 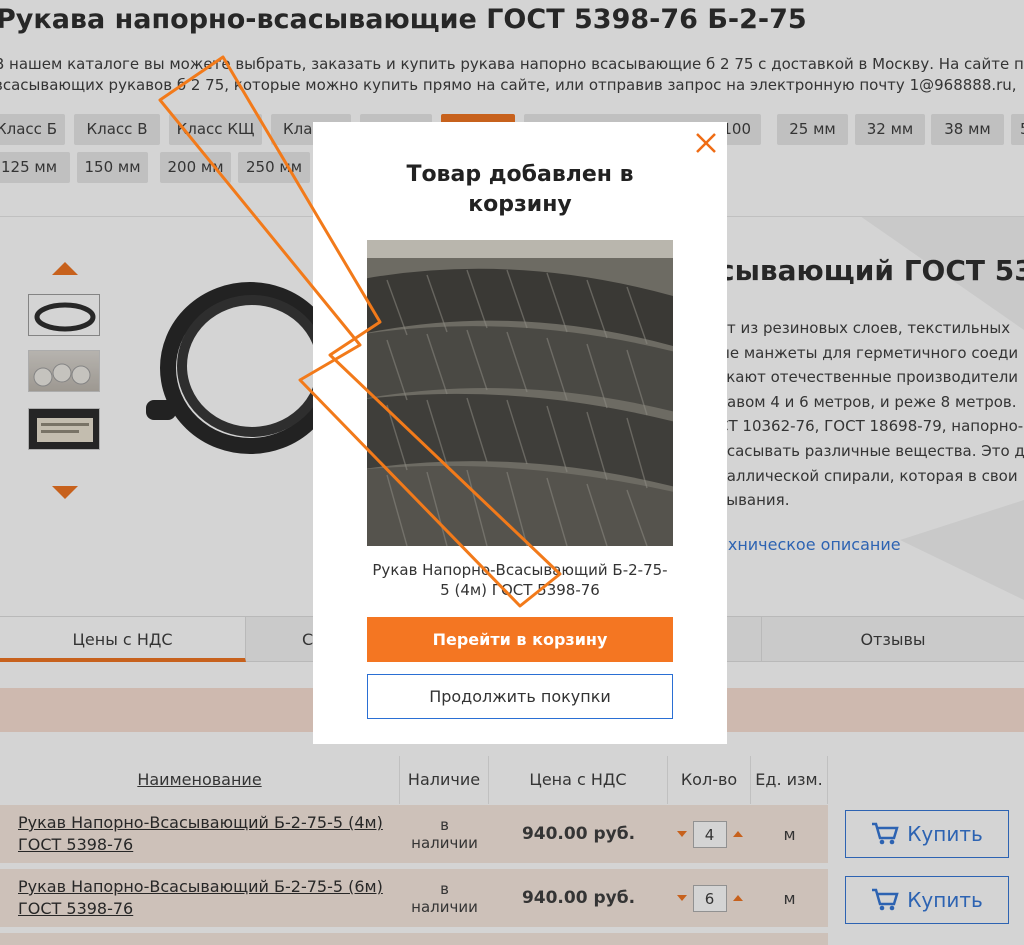 I want to click on go-to-cart-button: Перейти в корзину, so click(x=520, y=639).